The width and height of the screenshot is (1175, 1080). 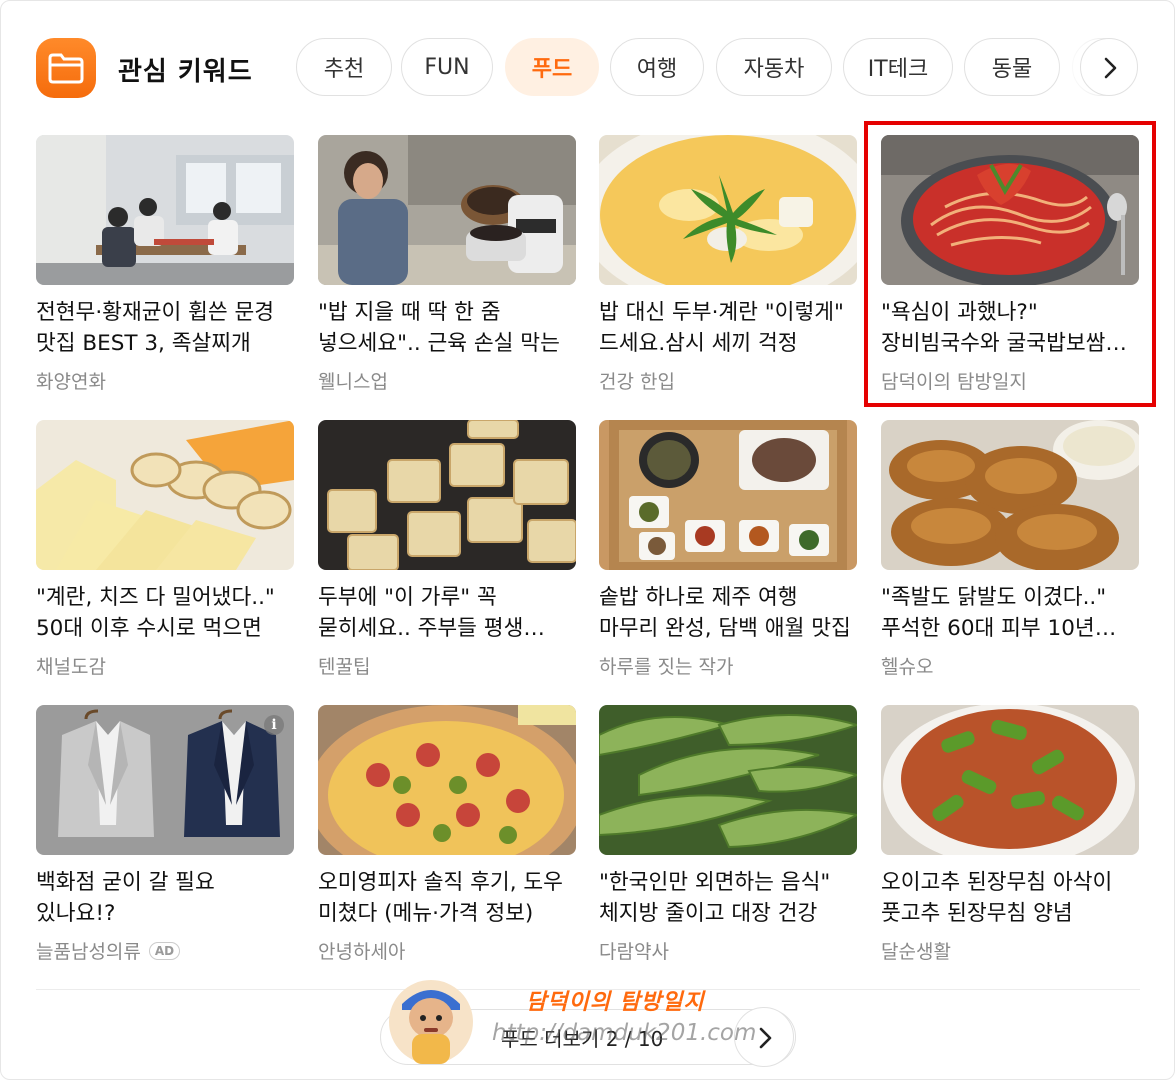 What do you see at coordinates (165, 780) in the screenshot?
I see `card-thumbnail: i` at bounding box center [165, 780].